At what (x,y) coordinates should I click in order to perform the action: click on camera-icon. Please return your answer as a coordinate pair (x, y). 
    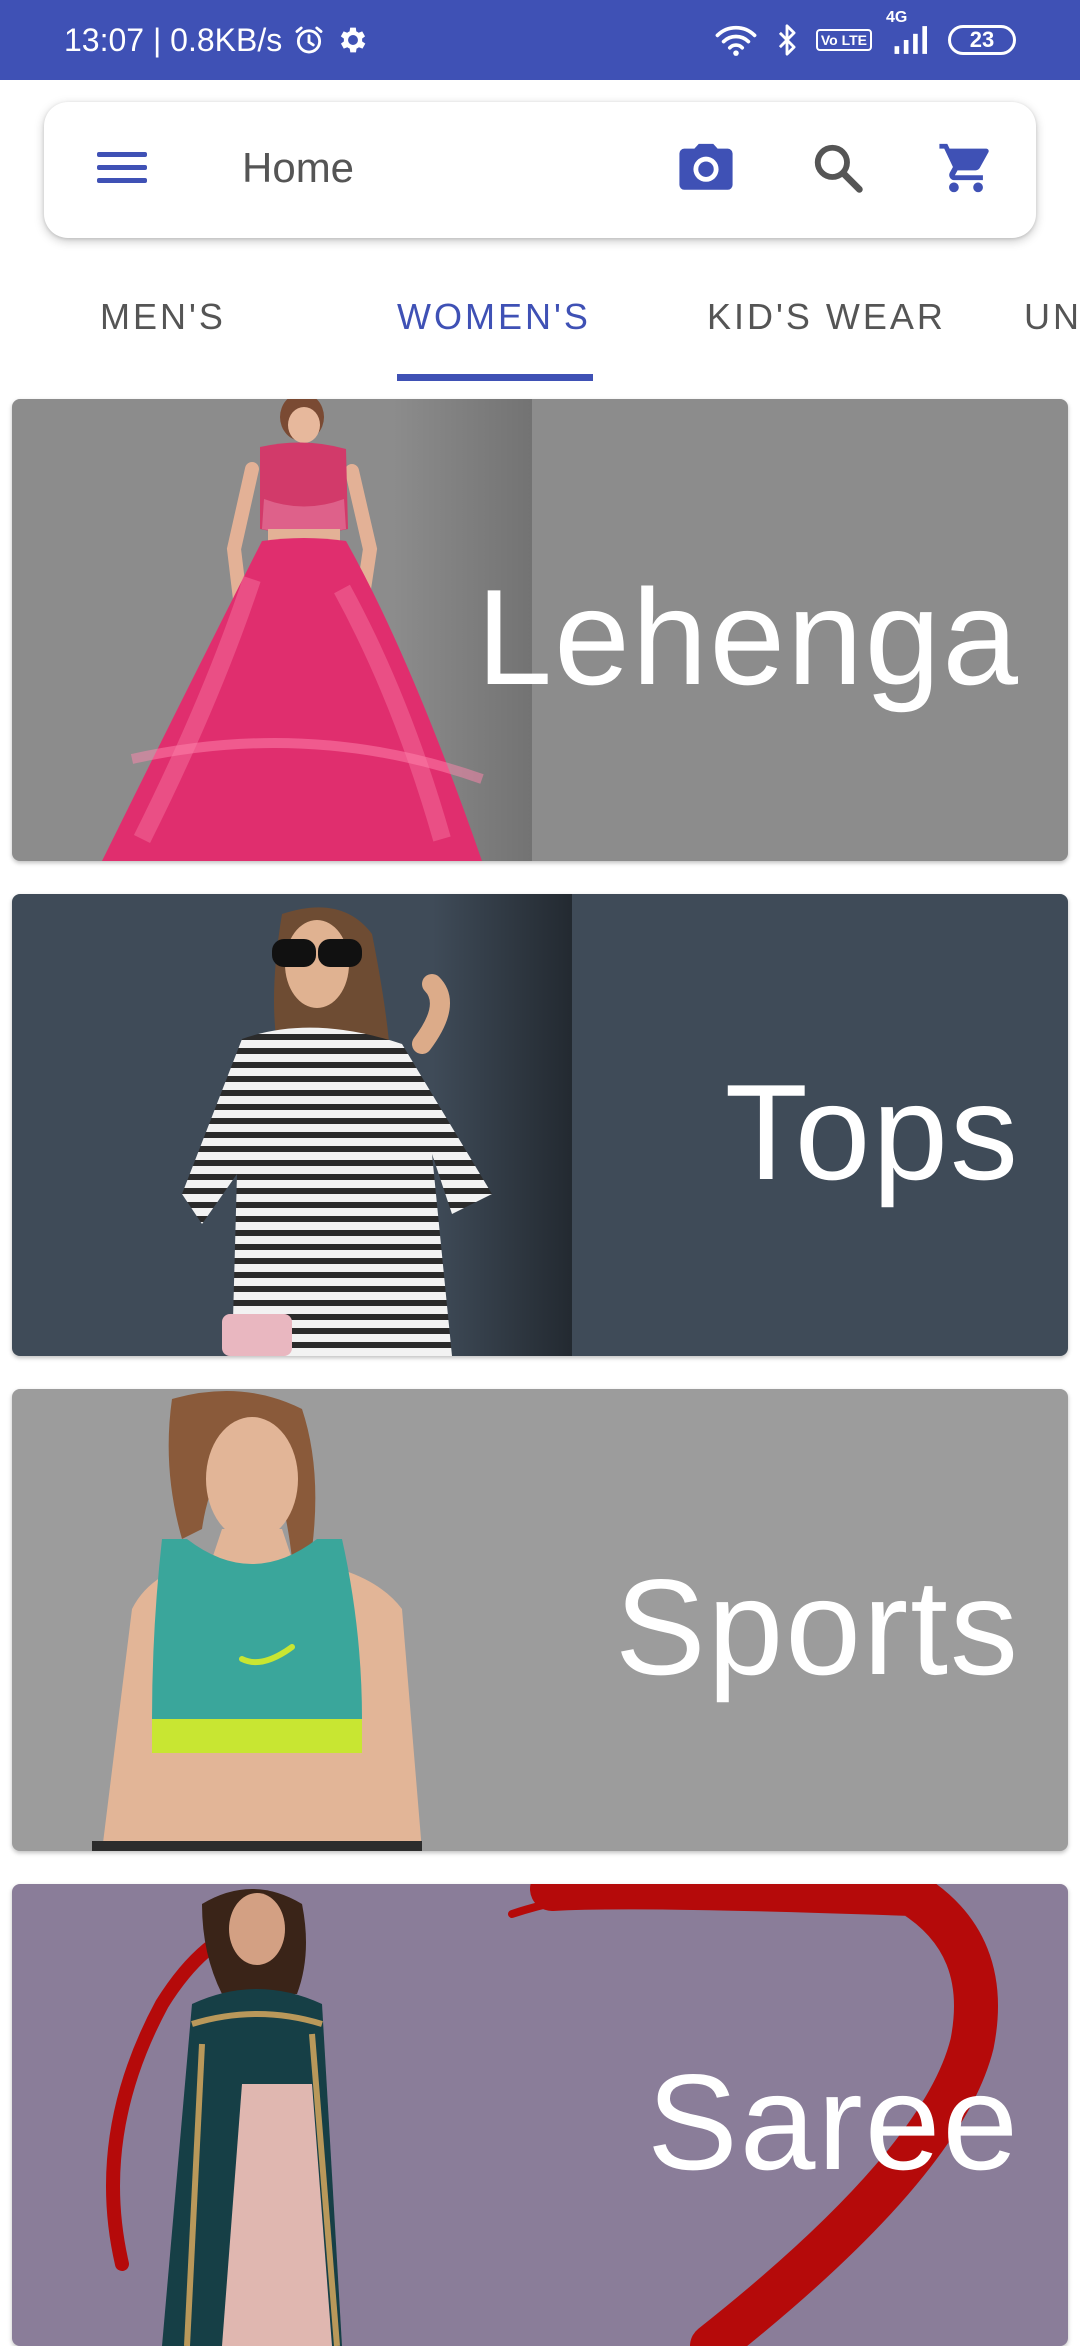
    Looking at the image, I should click on (706, 170).